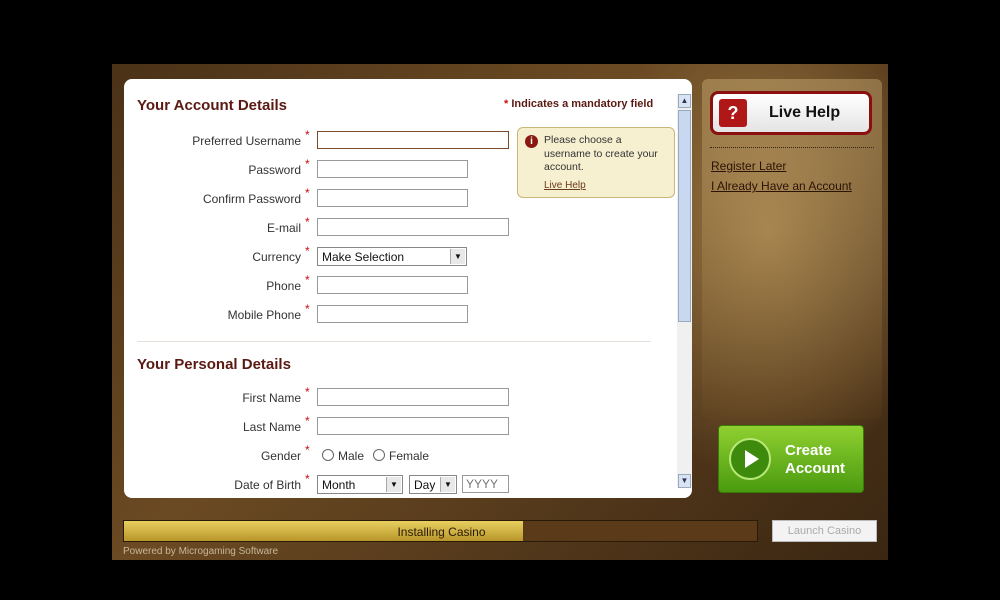 The width and height of the screenshot is (1000, 600). What do you see at coordinates (274, 170) in the screenshot?
I see `password-label: Password` at bounding box center [274, 170].